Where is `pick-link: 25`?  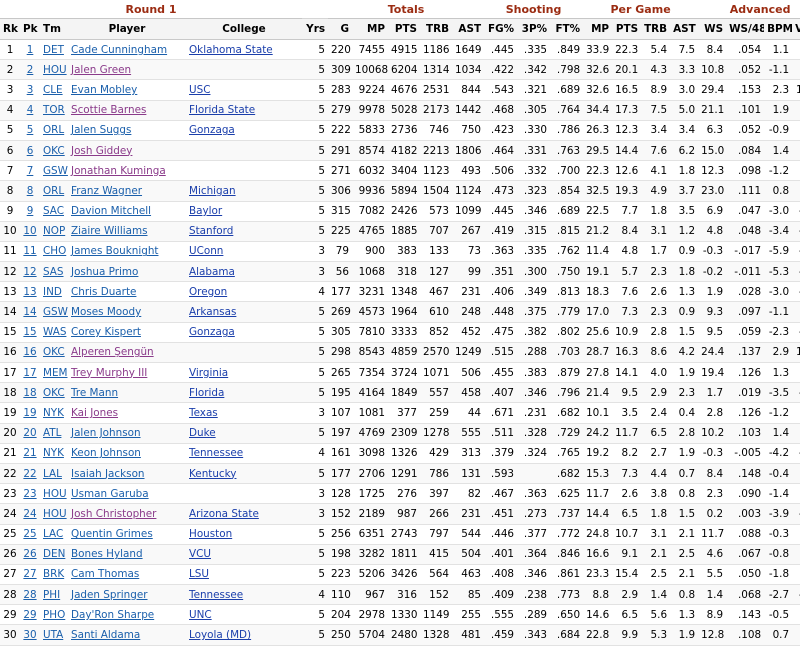
pick-link: 25 is located at coordinates (29, 534).